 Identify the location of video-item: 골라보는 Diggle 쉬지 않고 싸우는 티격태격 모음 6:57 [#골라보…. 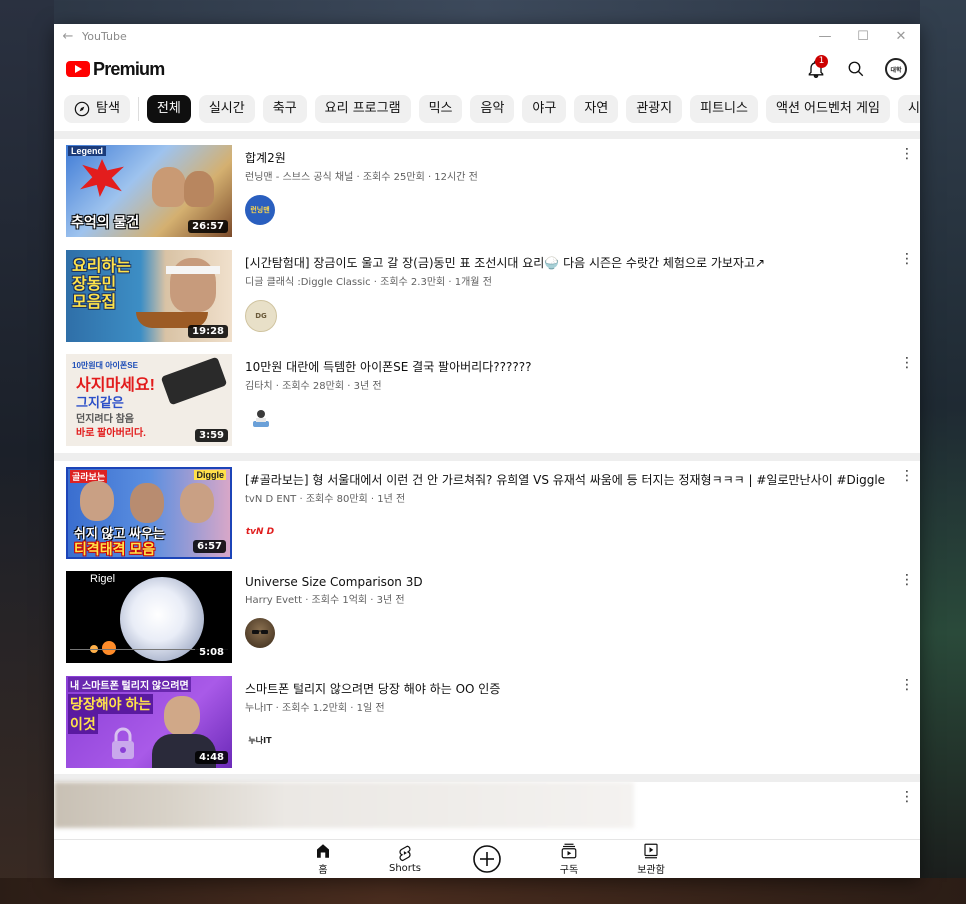
(487, 513).